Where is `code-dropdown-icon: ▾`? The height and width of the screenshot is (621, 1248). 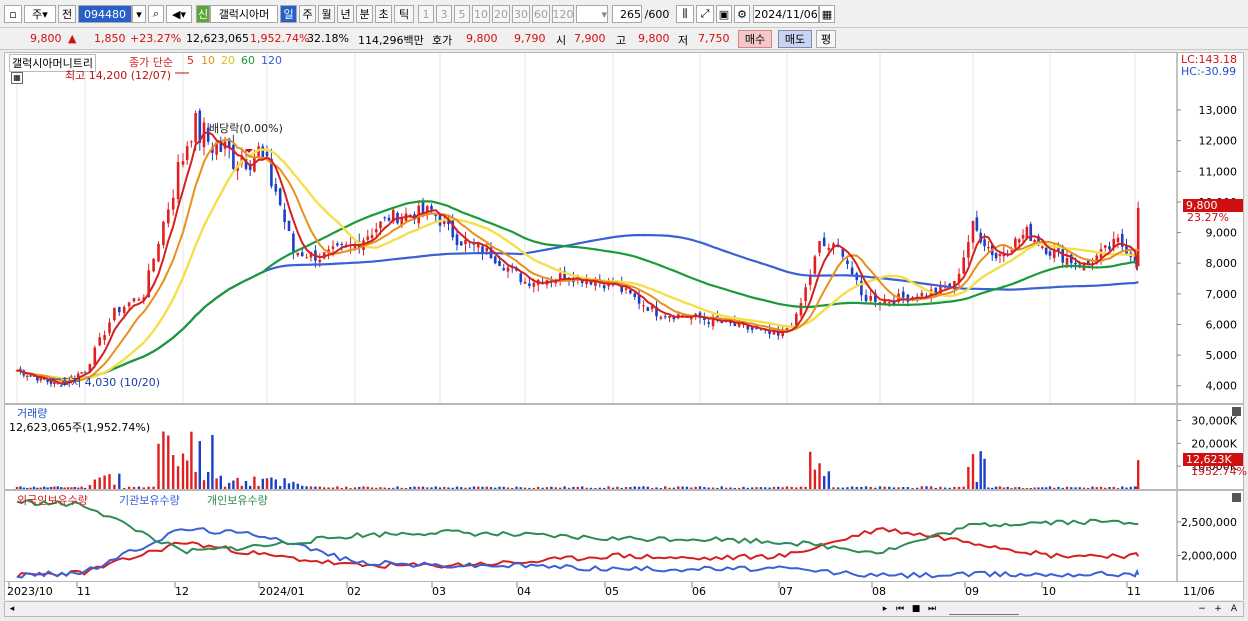
code-dropdown-icon: ▾ is located at coordinates (139, 14).